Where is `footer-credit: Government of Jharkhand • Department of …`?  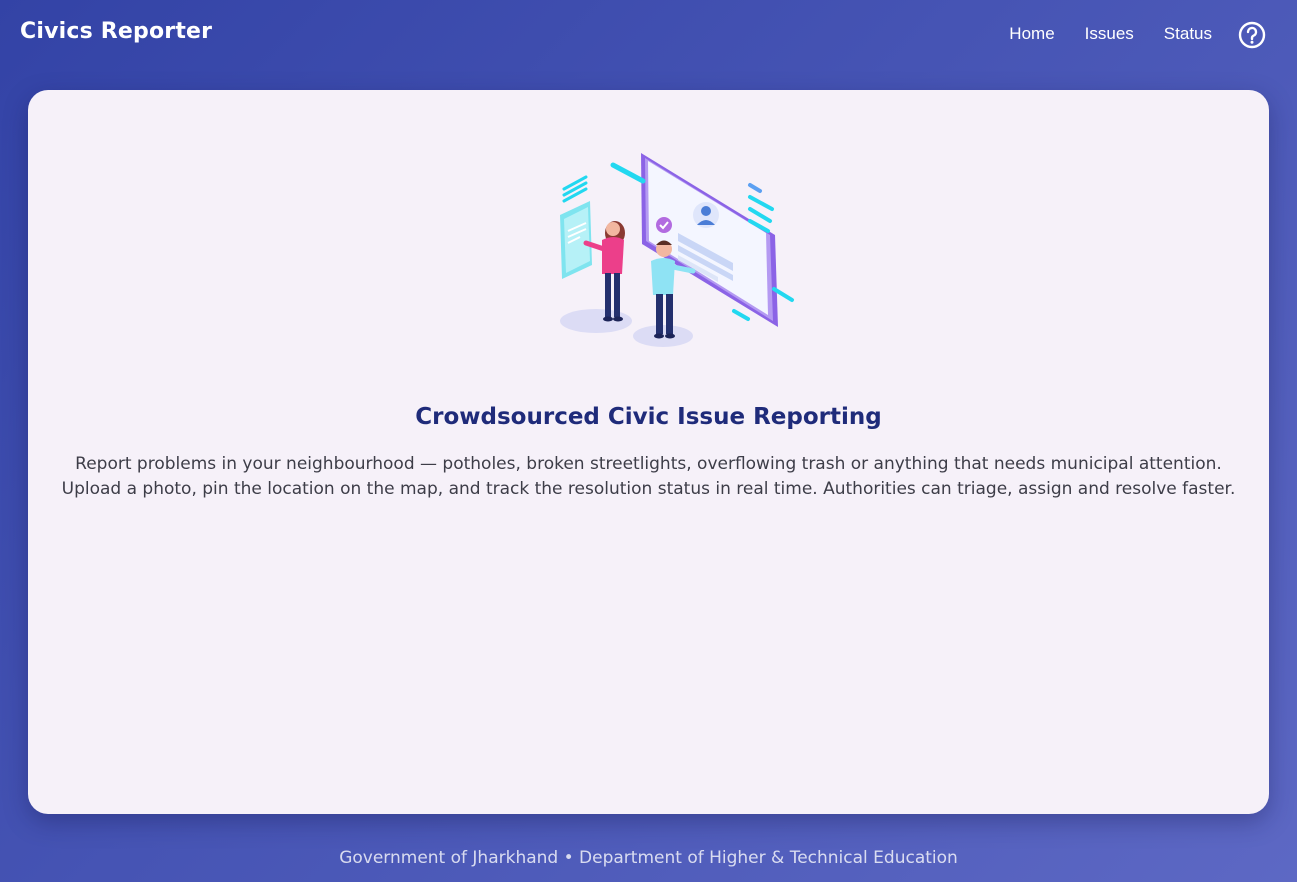
footer-credit: Government of Jharkhand • Department of … is located at coordinates (648, 858).